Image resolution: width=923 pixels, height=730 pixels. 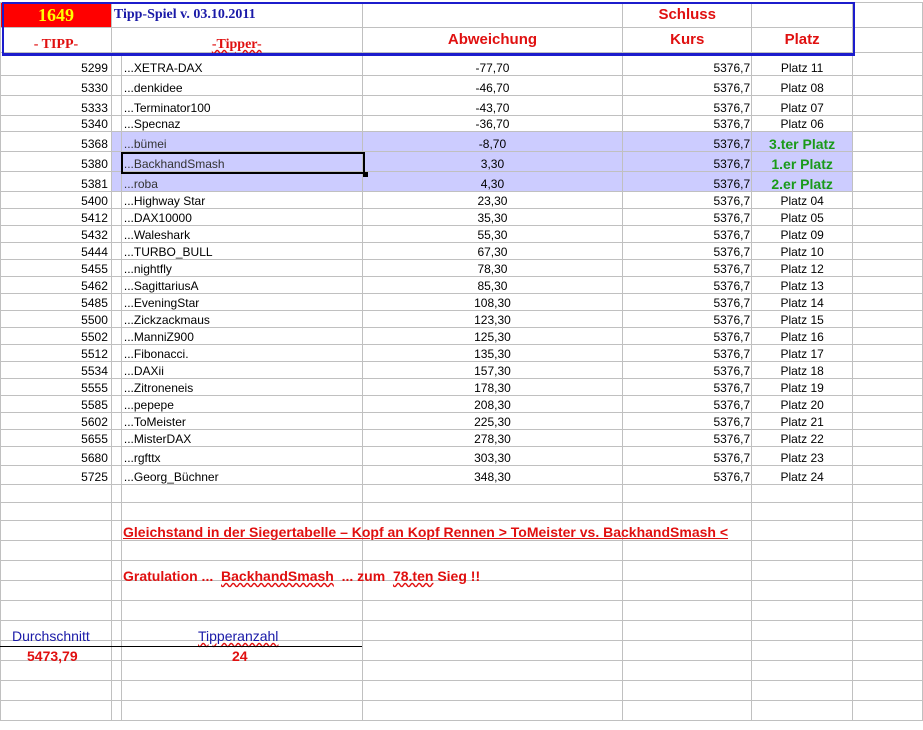 What do you see at coordinates (802, 64) in the screenshot?
I see `platz-cell: Platz 11` at bounding box center [802, 64].